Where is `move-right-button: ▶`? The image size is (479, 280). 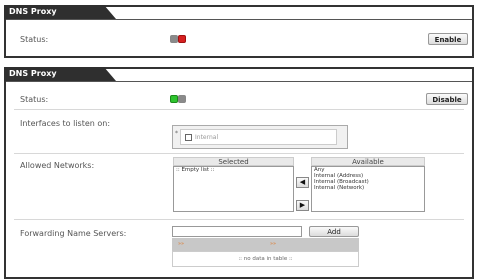
move-right-button: ▶ is located at coordinates (302, 205).